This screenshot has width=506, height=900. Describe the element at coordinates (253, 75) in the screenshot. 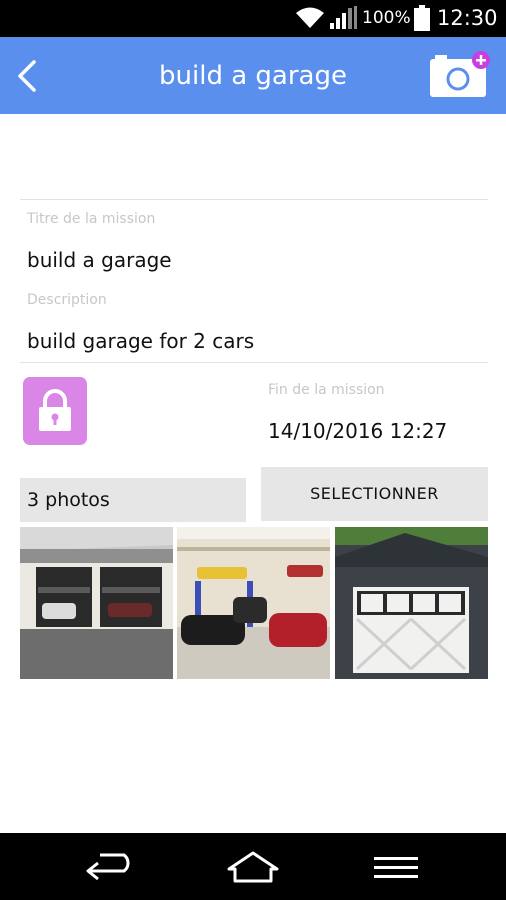

I see `app-bar: build a garage` at that location.